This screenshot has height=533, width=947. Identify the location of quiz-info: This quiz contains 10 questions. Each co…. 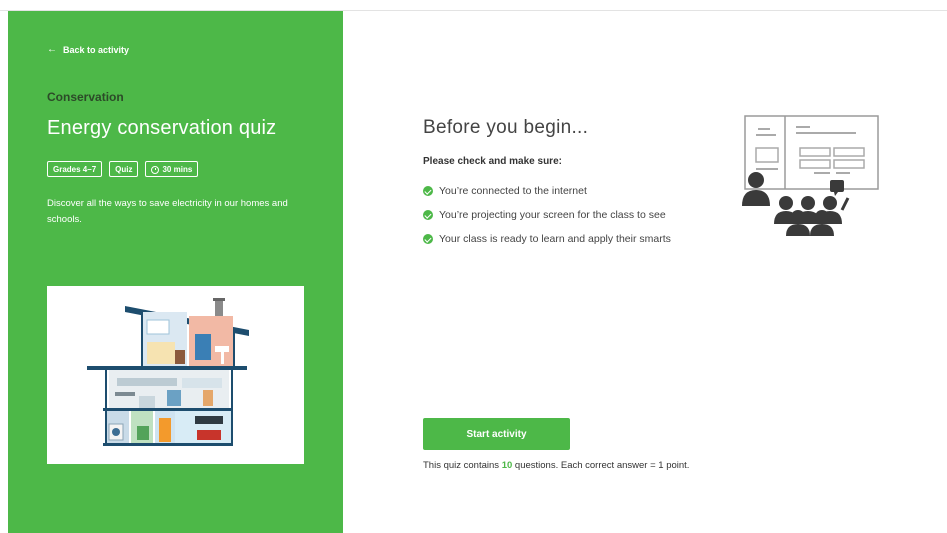
(556, 465).